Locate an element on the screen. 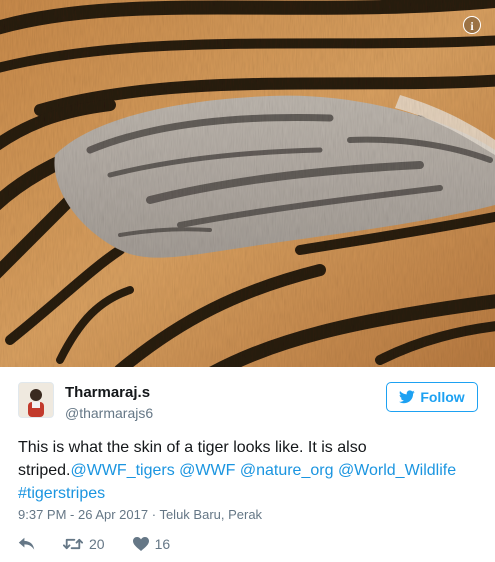 This screenshot has height=562, width=495. reply-icon is located at coordinates (26, 543).